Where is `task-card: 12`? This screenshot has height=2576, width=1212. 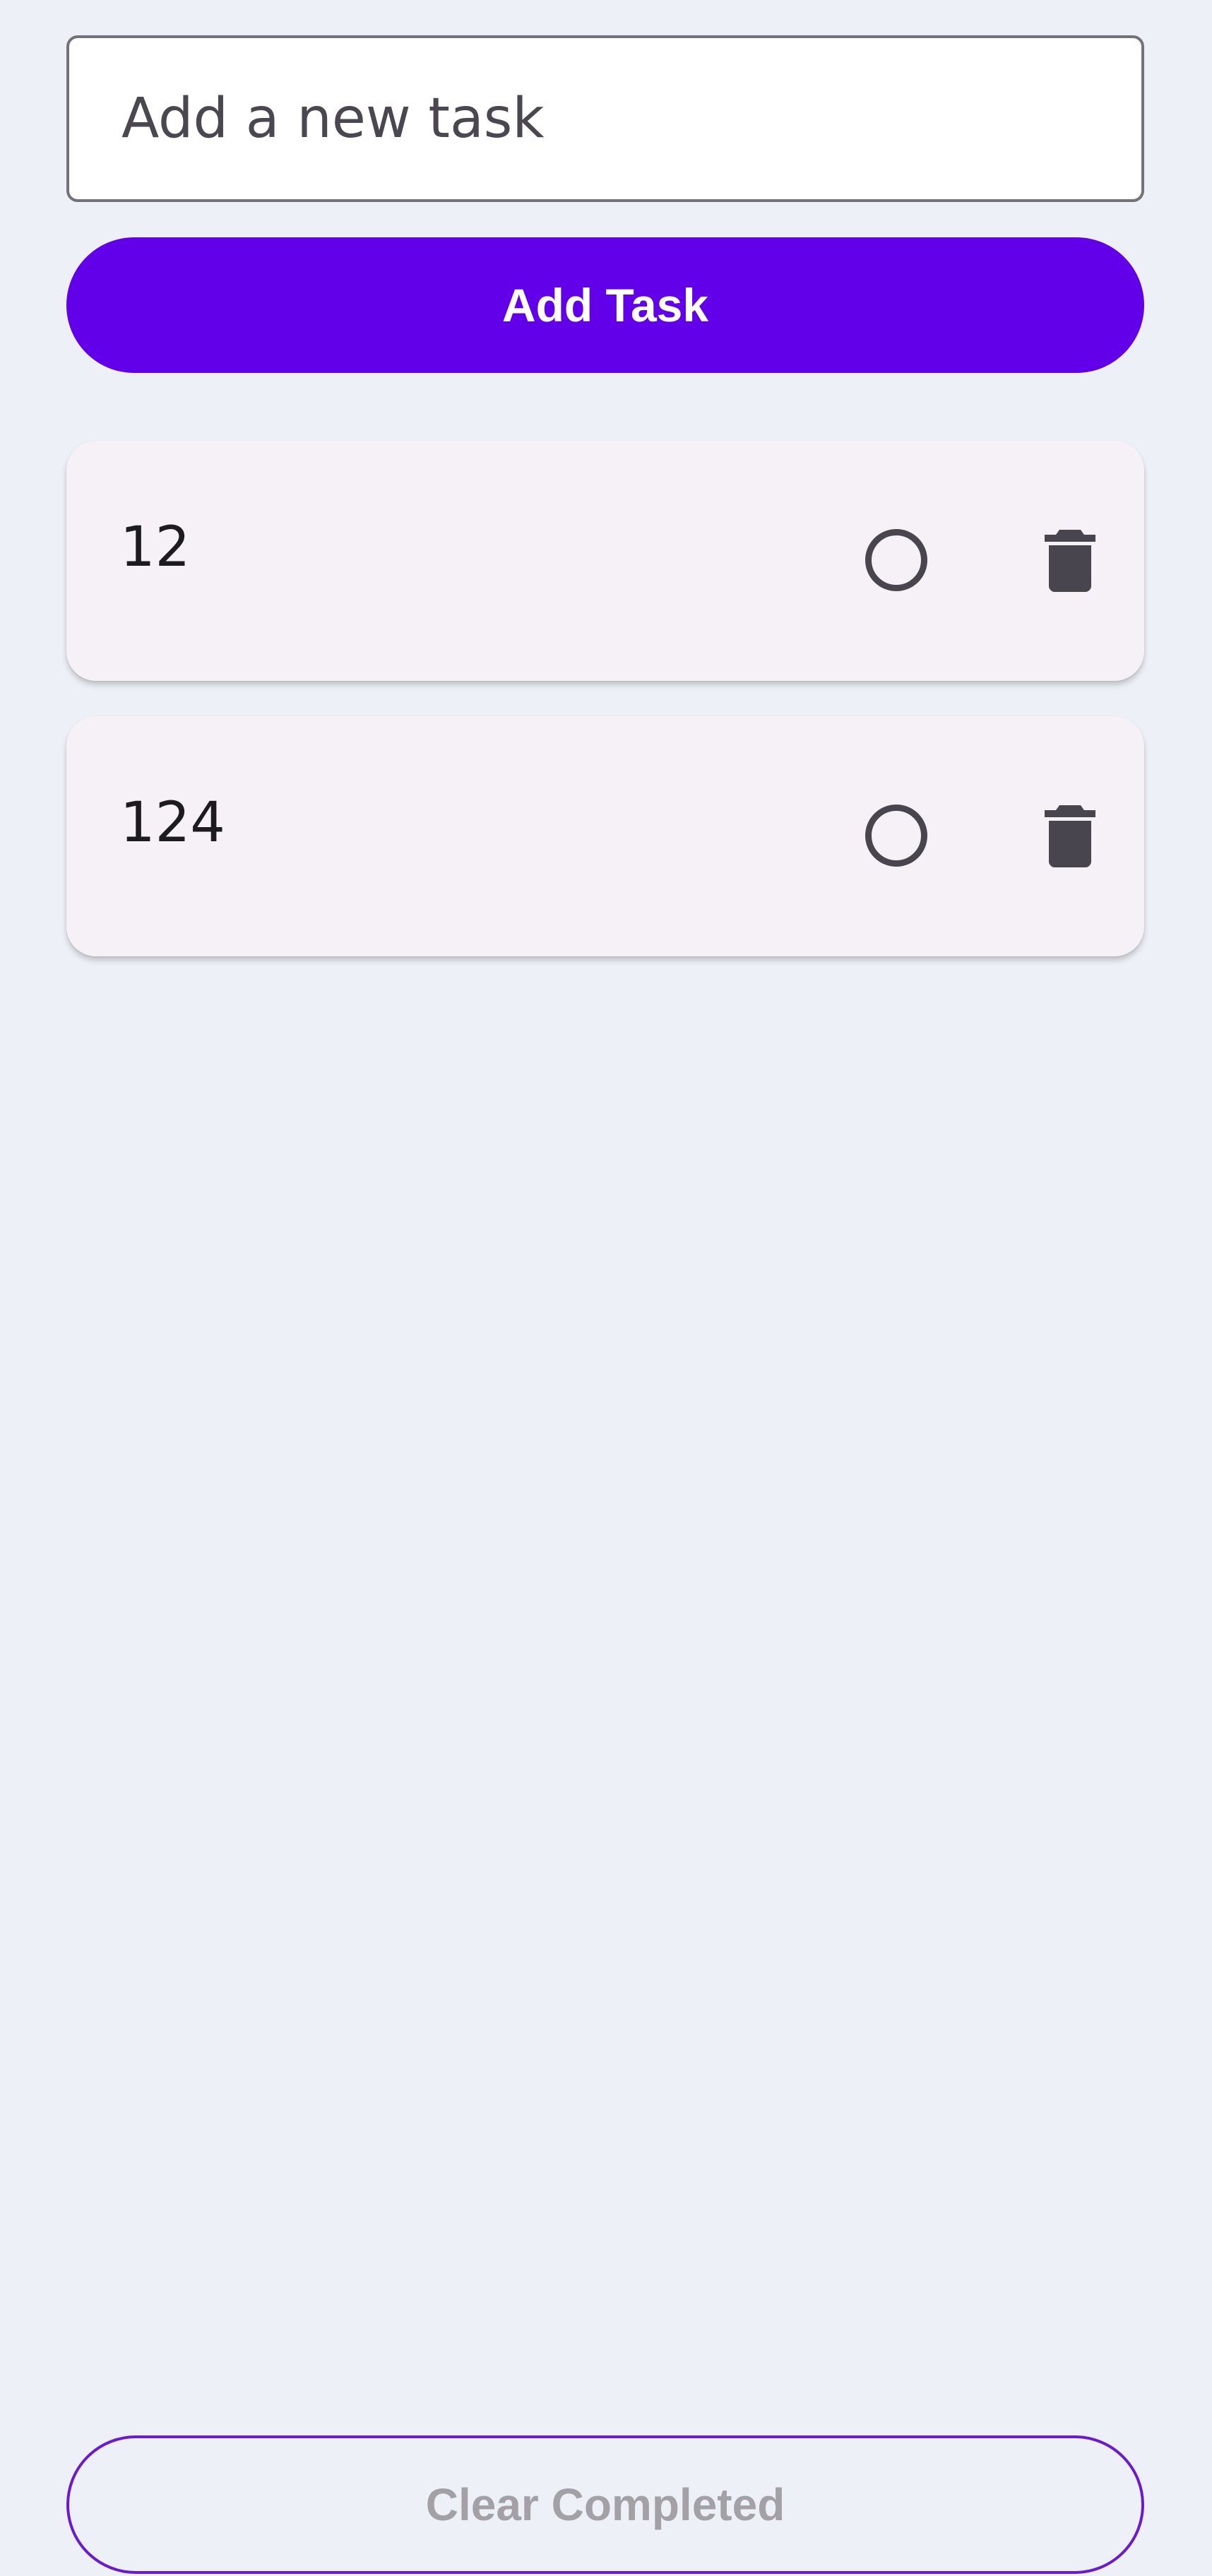 task-card: 12 is located at coordinates (605, 561).